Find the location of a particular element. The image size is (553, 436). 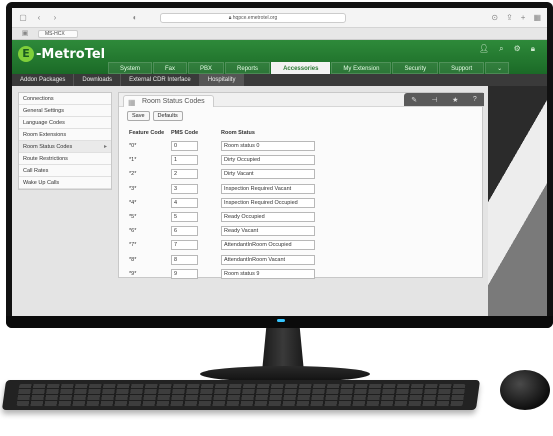

subnav-addon-packages: Addon Packages is located at coordinates (43, 80).